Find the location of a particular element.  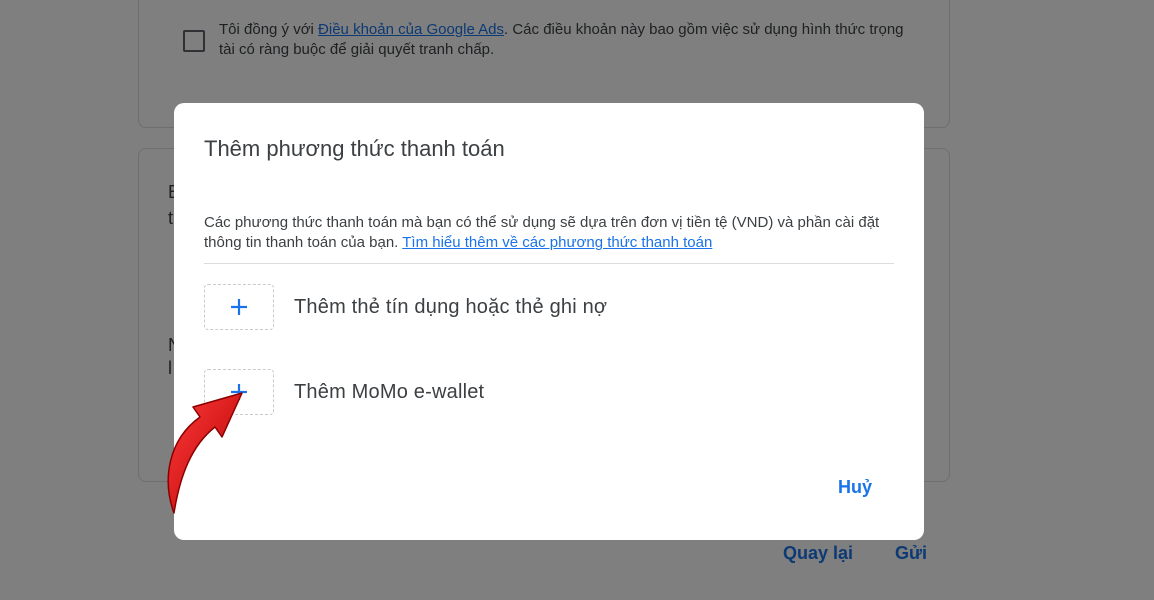

add-card-label: Thêm thẻ tín dụng hoặc thẻ ghi nợ is located at coordinates (451, 306).